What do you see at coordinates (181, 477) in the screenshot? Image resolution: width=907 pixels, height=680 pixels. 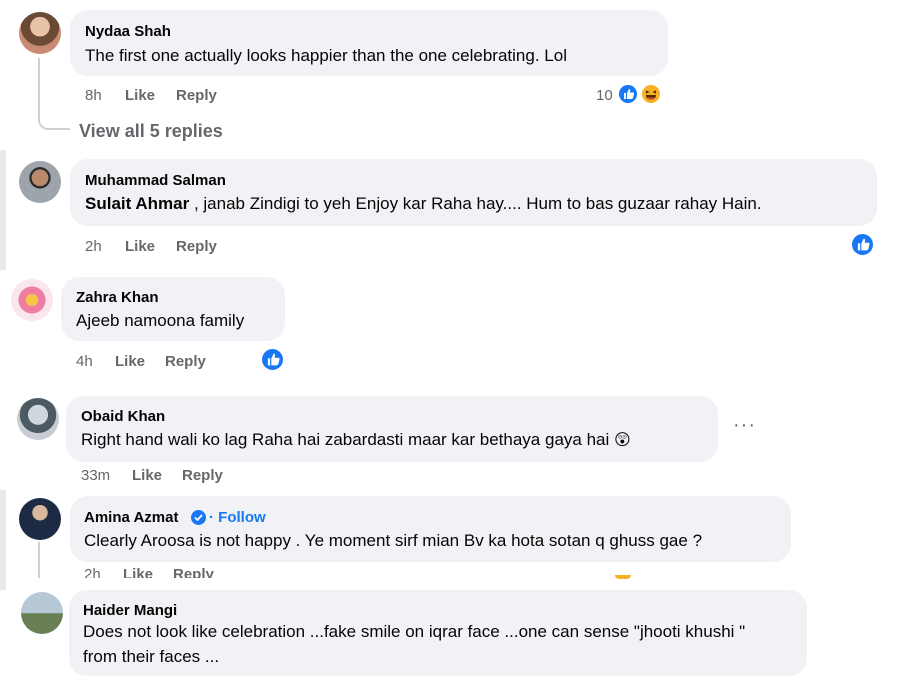 I see `comment-actions: 33m Like Reply` at bounding box center [181, 477].